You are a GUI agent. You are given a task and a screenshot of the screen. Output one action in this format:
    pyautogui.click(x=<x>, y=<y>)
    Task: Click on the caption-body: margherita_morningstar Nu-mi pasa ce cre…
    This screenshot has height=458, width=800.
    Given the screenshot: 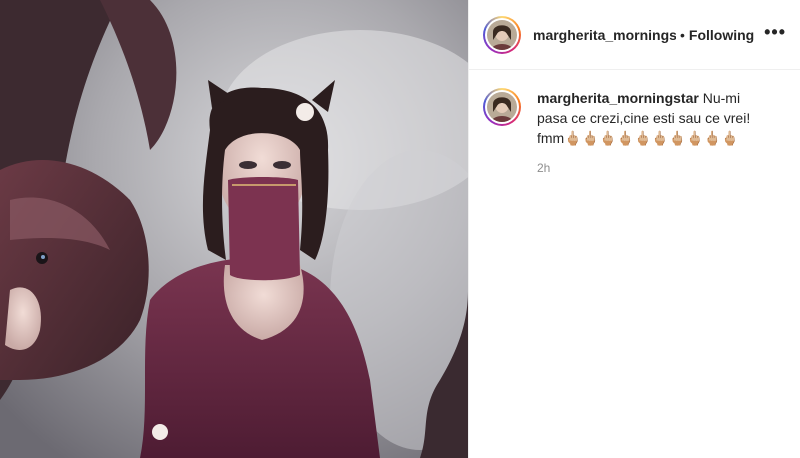 What is the action you would take?
    pyautogui.click(x=652, y=133)
    